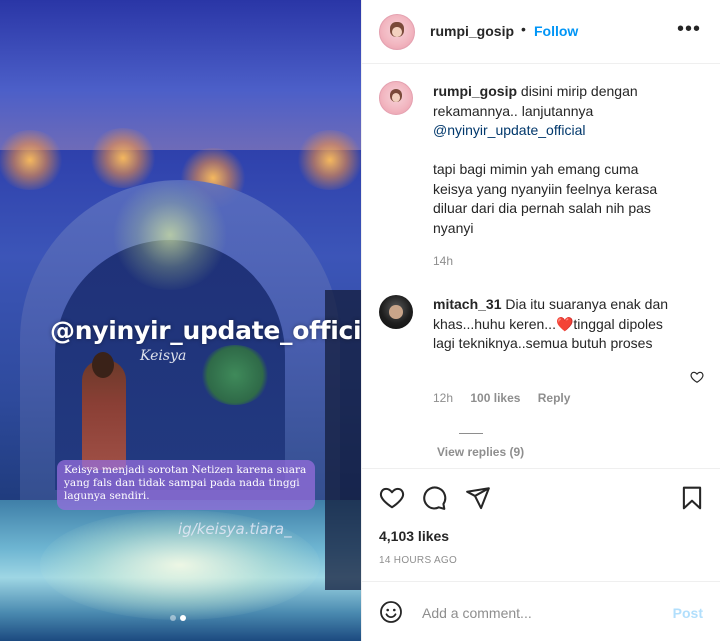 This screenshot has width=720, height=641. Describe the element at coordinates (467, 304) in the screenshot. I see `comment-username: mitach_31` at that location.